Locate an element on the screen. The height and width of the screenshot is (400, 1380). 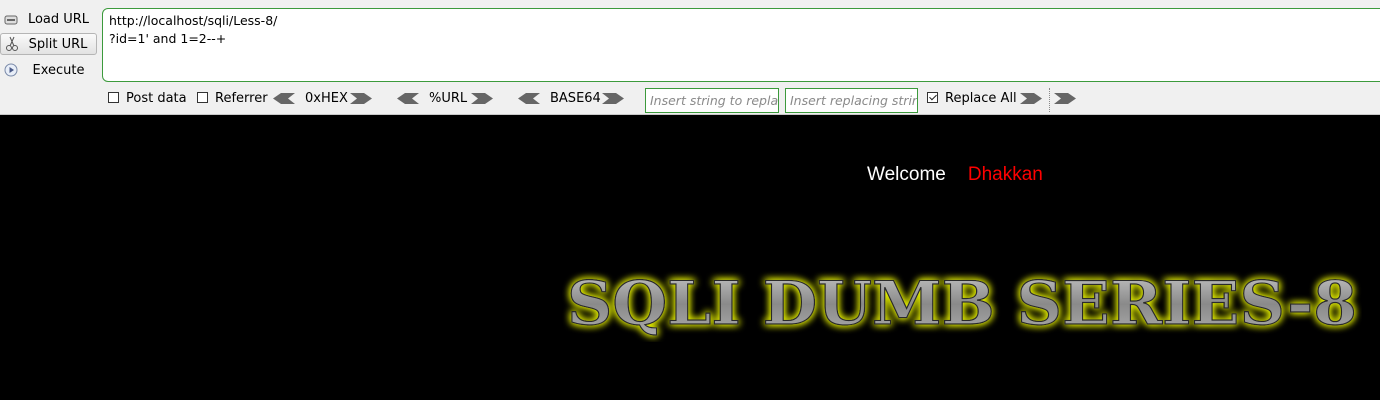
replace-string-input: Insert replacing string is located at coordinates (851, 100).